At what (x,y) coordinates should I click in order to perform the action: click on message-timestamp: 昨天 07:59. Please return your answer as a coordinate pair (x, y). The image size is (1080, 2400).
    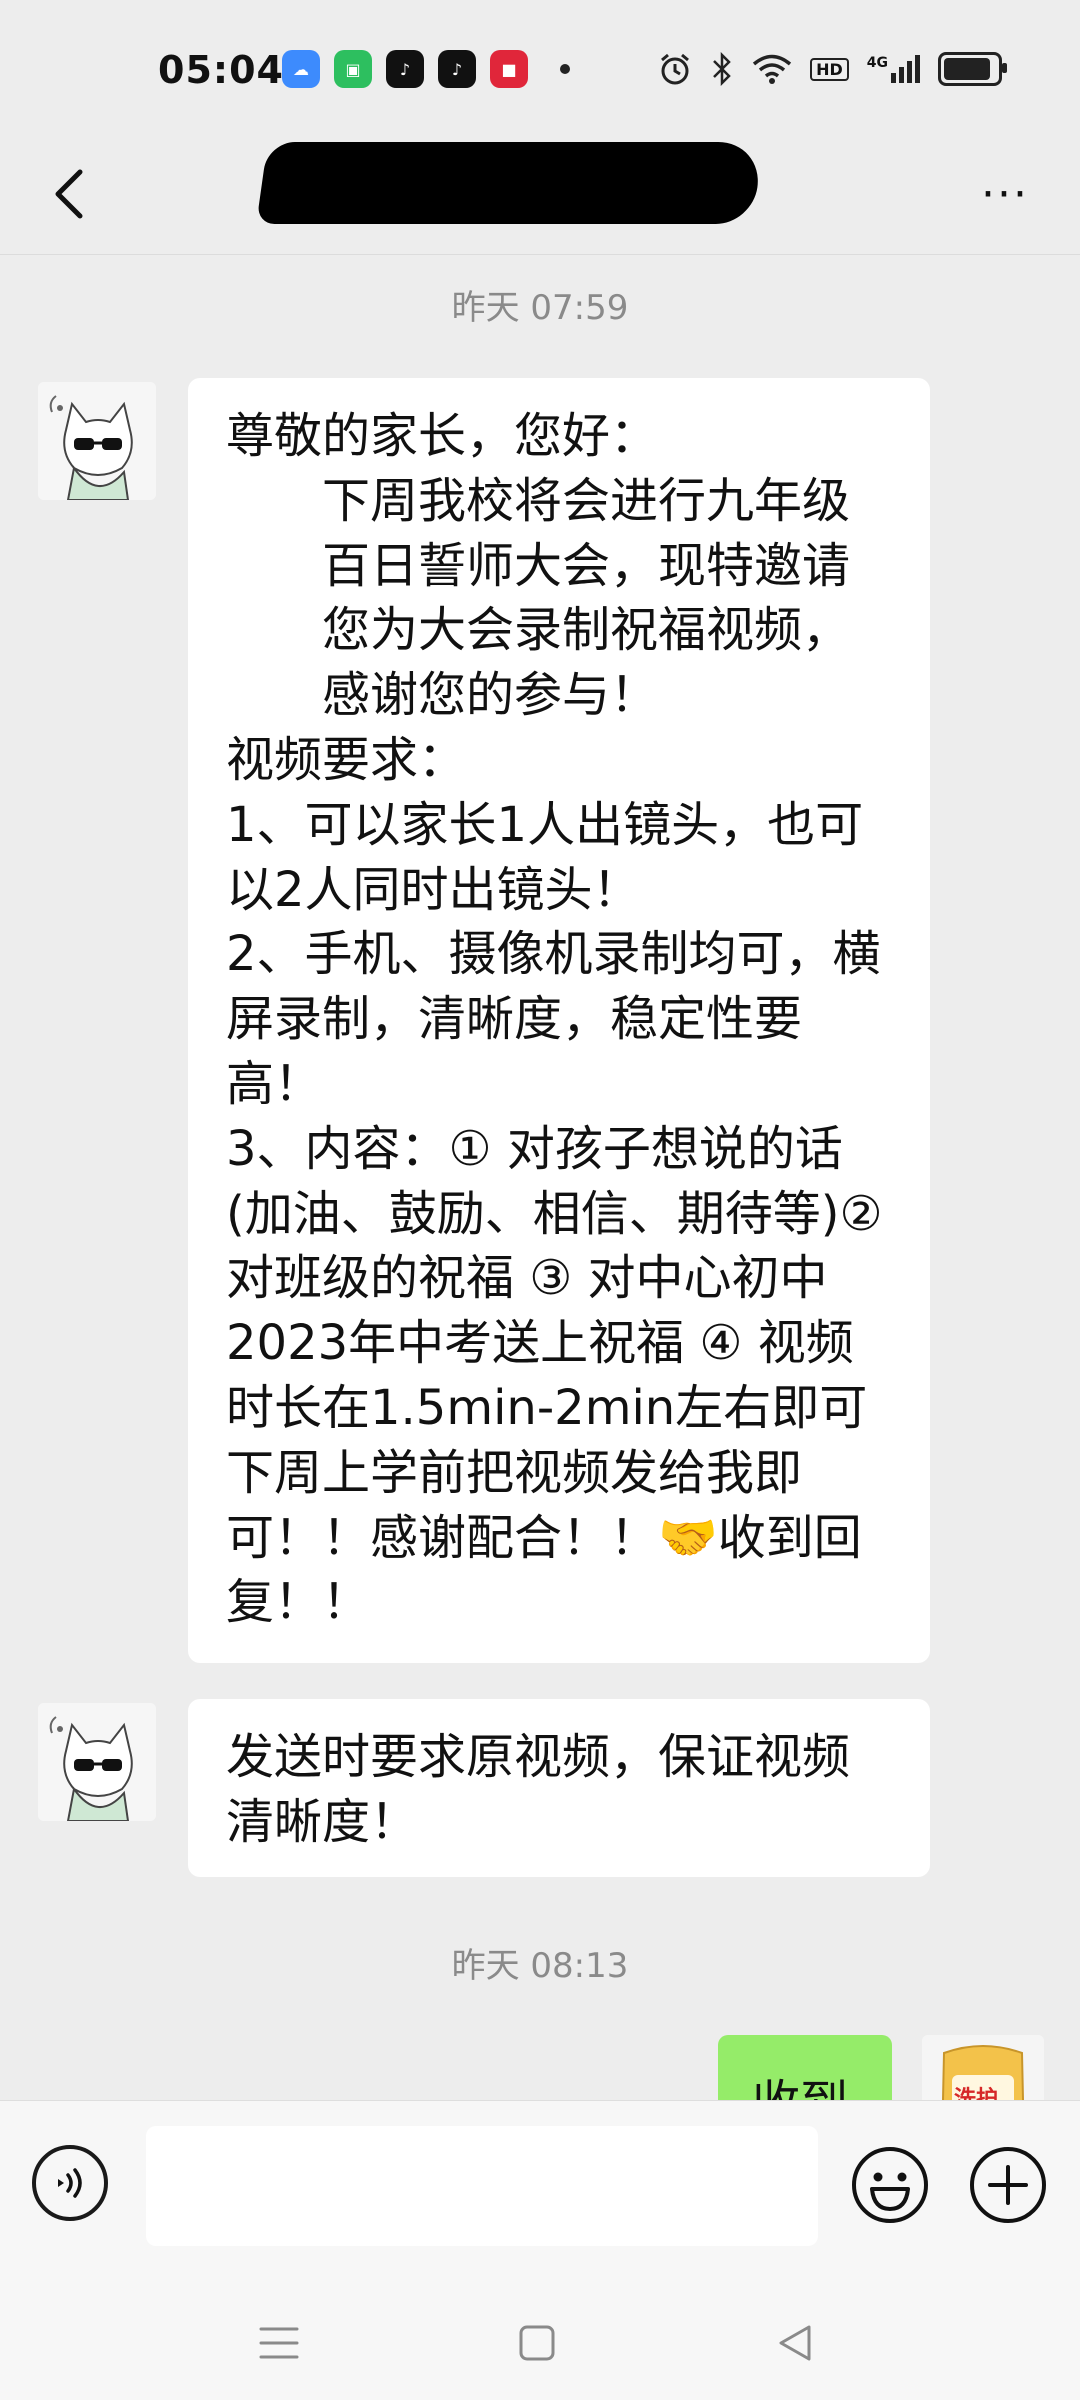
    Looking at the image, I should click on (540, 308).